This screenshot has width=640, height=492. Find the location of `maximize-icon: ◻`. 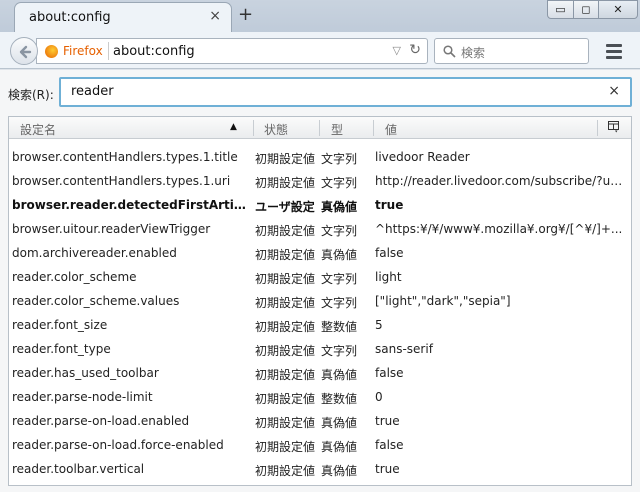

maximize-icon: ◻ is located at coordinates (586, 9).